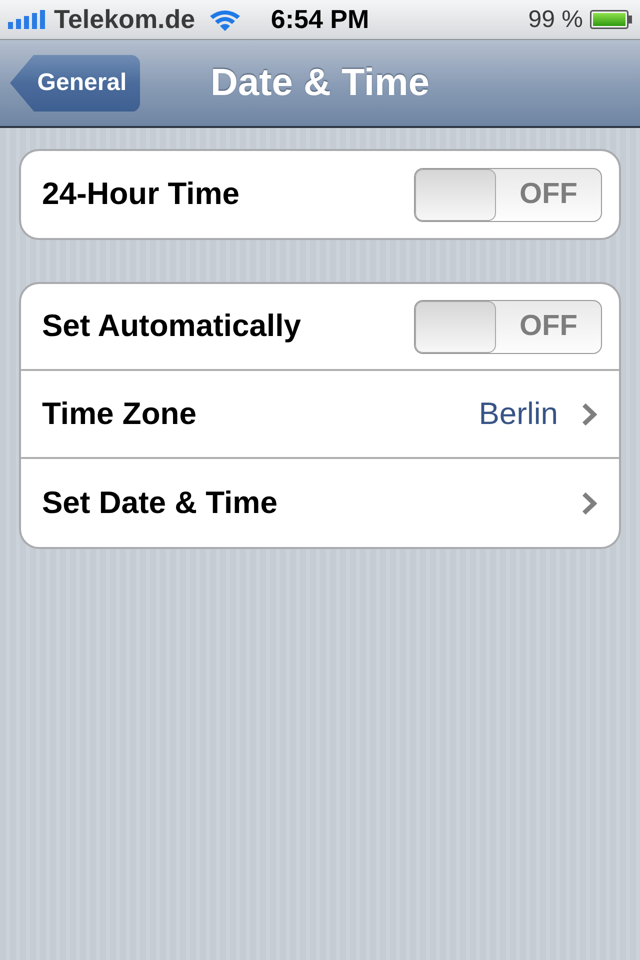  I want to click on carrier-name: Telekom.de, so click(125, 19).